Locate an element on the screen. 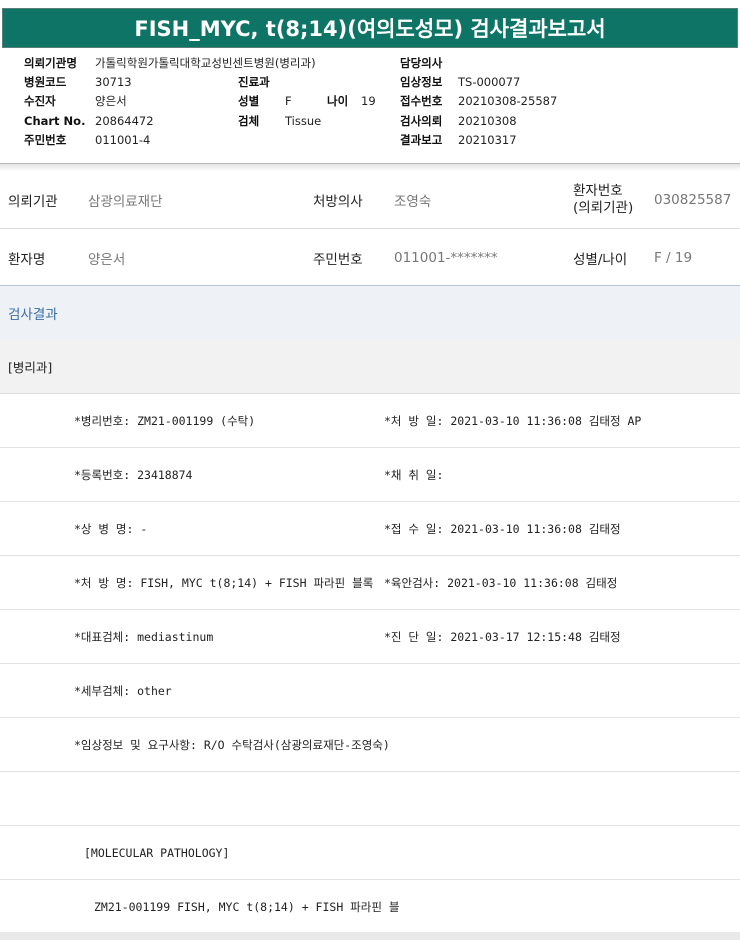  prescription-name: *처 방 명: FISH, MYC t(8;14) + FISH 파라핀 블록 is located at coordinates (224, 582).